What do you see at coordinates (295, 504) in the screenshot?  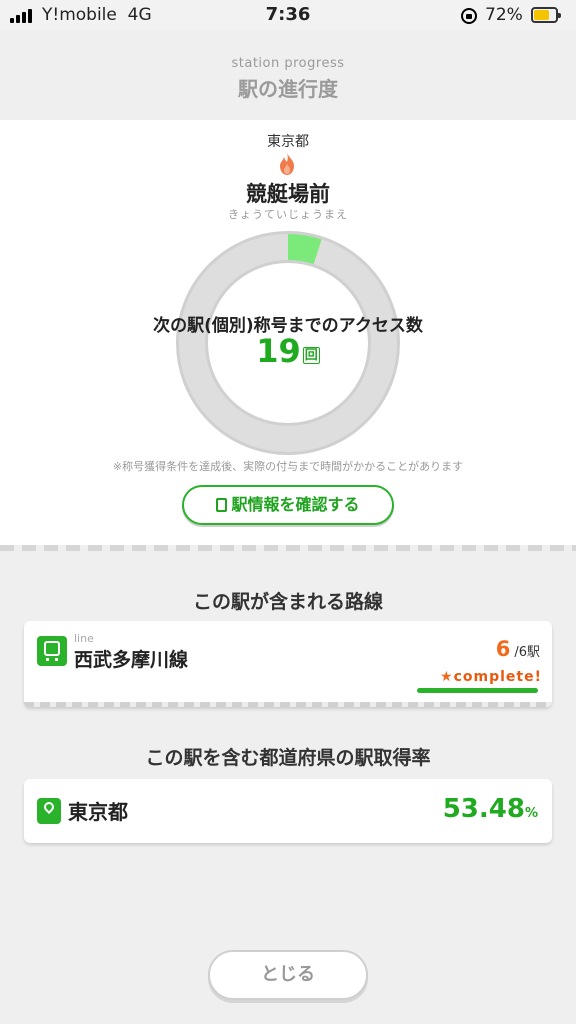 I see `station-info-button-label: 駅情報を確認する` at bounding box center [295, 504].